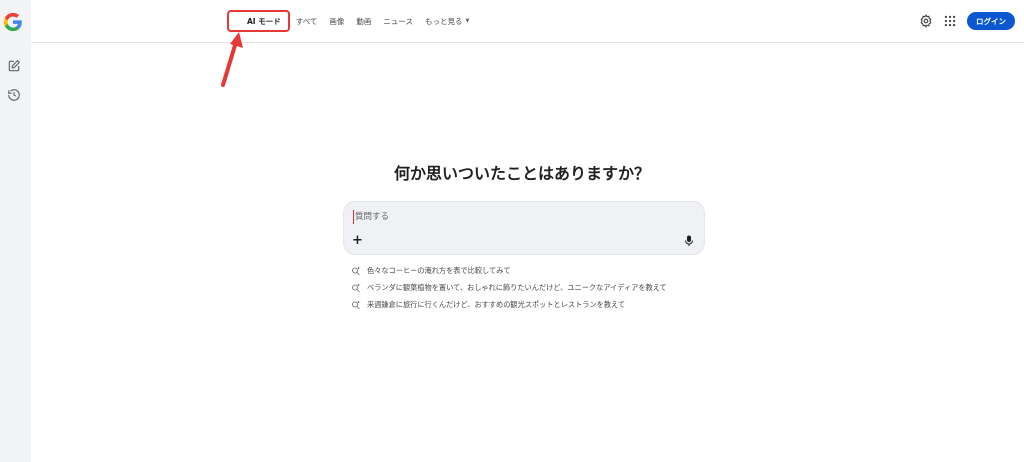 Image resolution: width=1024 pixels, height=462 pixels. What do you see at coordinates (15, 231) in the screenshot?
I see `sidebar` at bounding box center [15, 231].